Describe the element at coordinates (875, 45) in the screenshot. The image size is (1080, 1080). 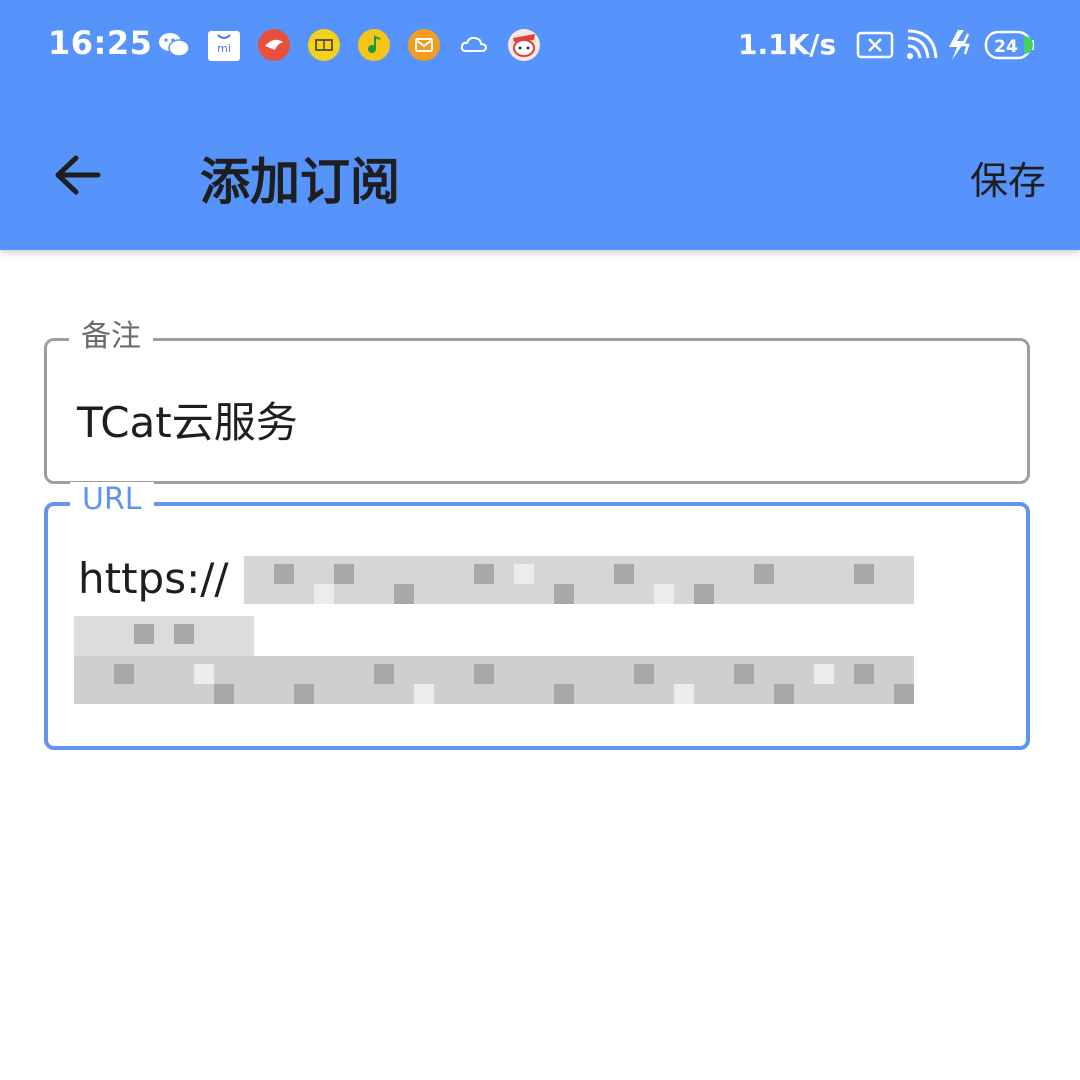
I see `sim-off-icon` at that location.